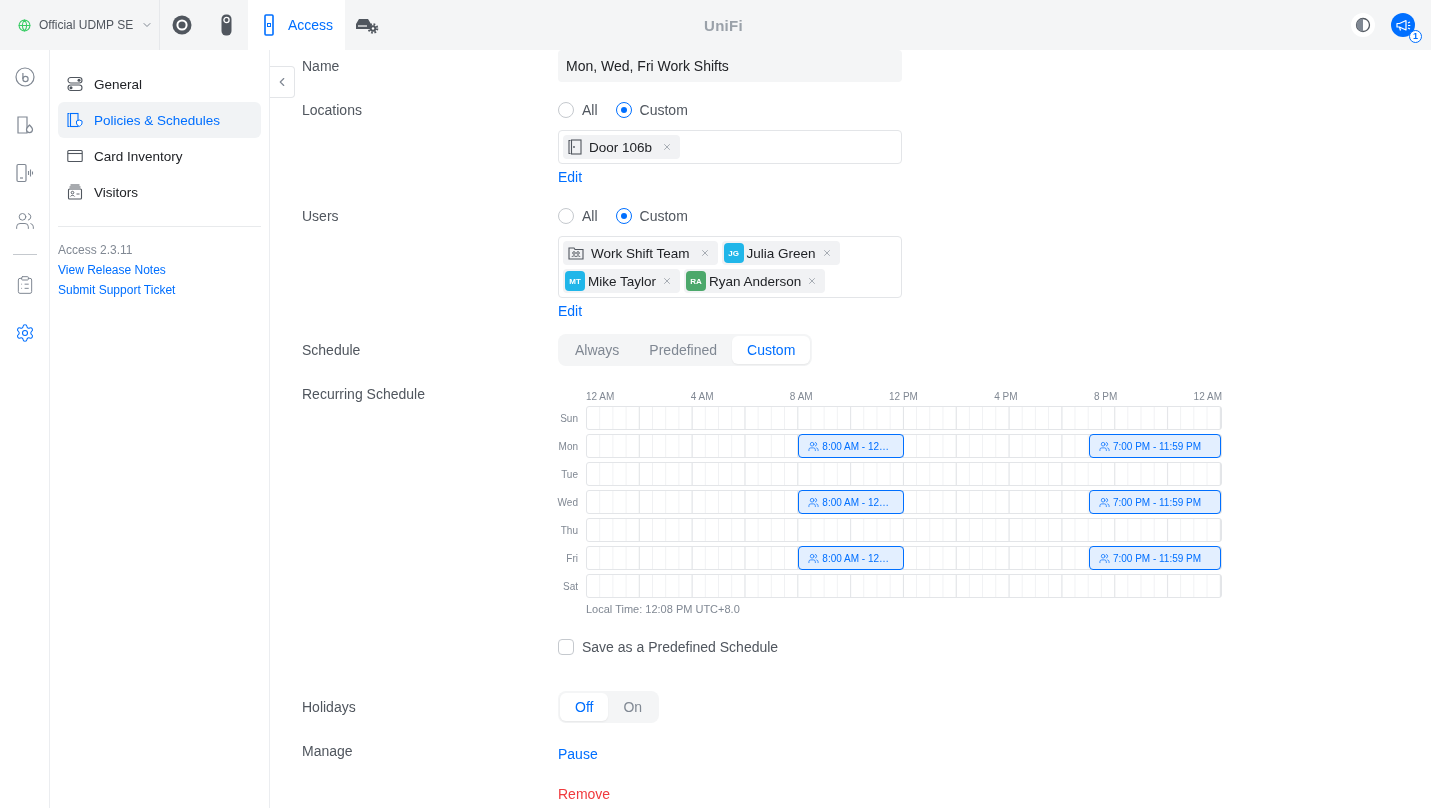  I want to click on card-icon, so click(75, 156).